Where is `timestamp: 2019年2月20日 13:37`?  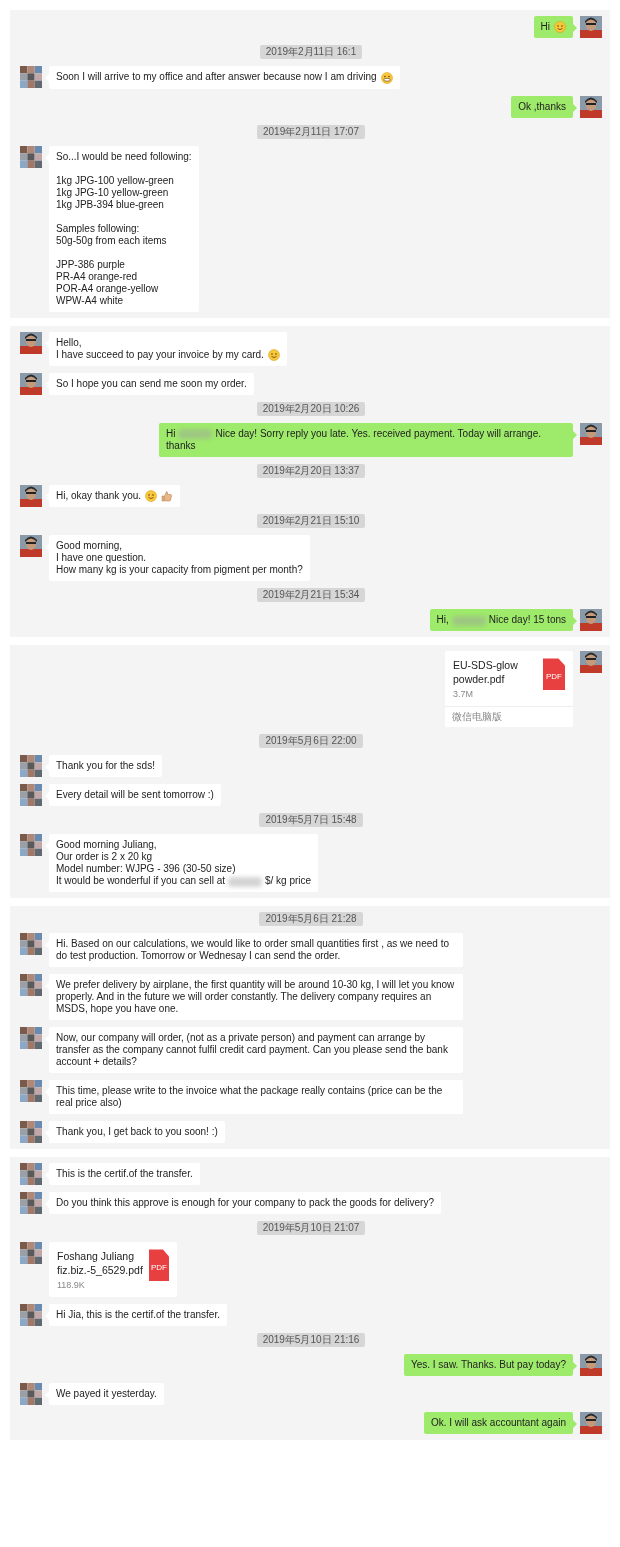 timestamp: 2019年2月20日 13:37 is located at coordinates (311, 471).